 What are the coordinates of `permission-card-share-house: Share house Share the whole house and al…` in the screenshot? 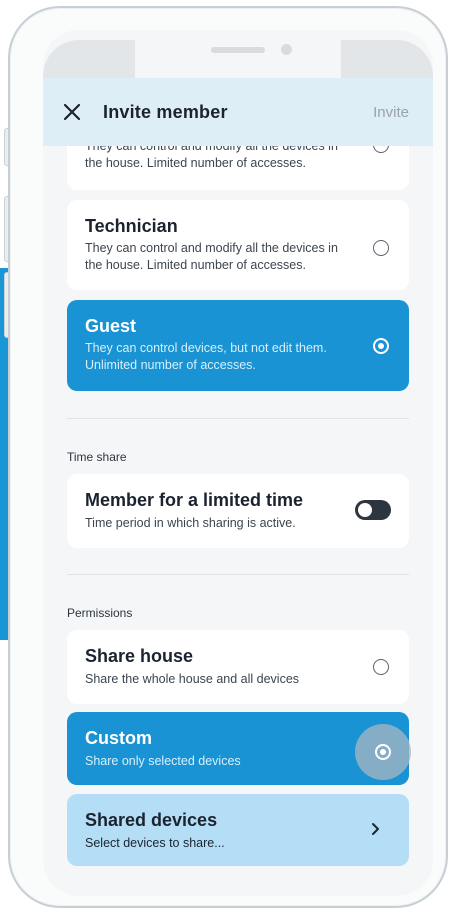 It's located at (238, 667).